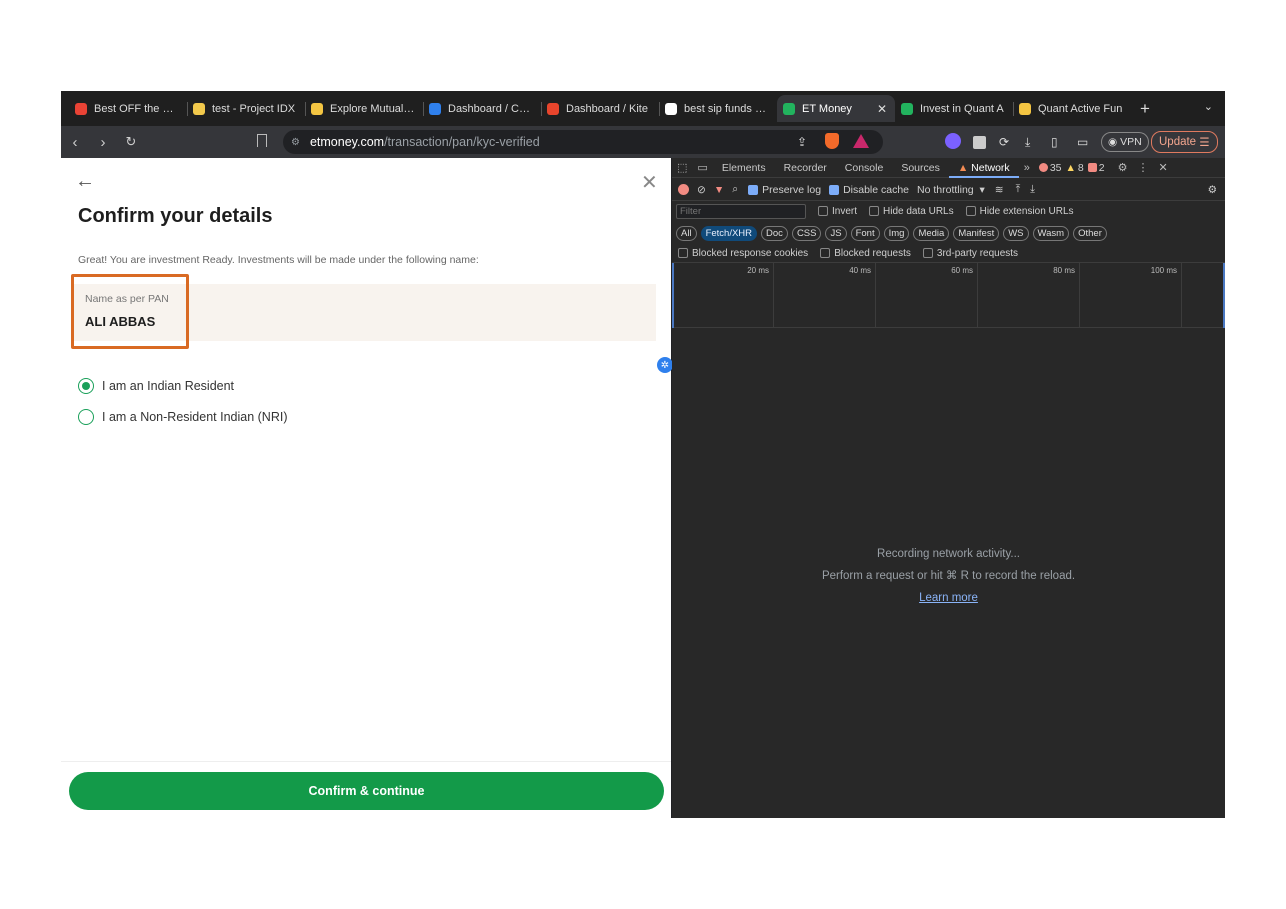 The height and width of the screenshot is (909, 1286). Describe the element at coordinates (825, 295) in the screenshot. I see `timeline-column: 40 ms` at that location.